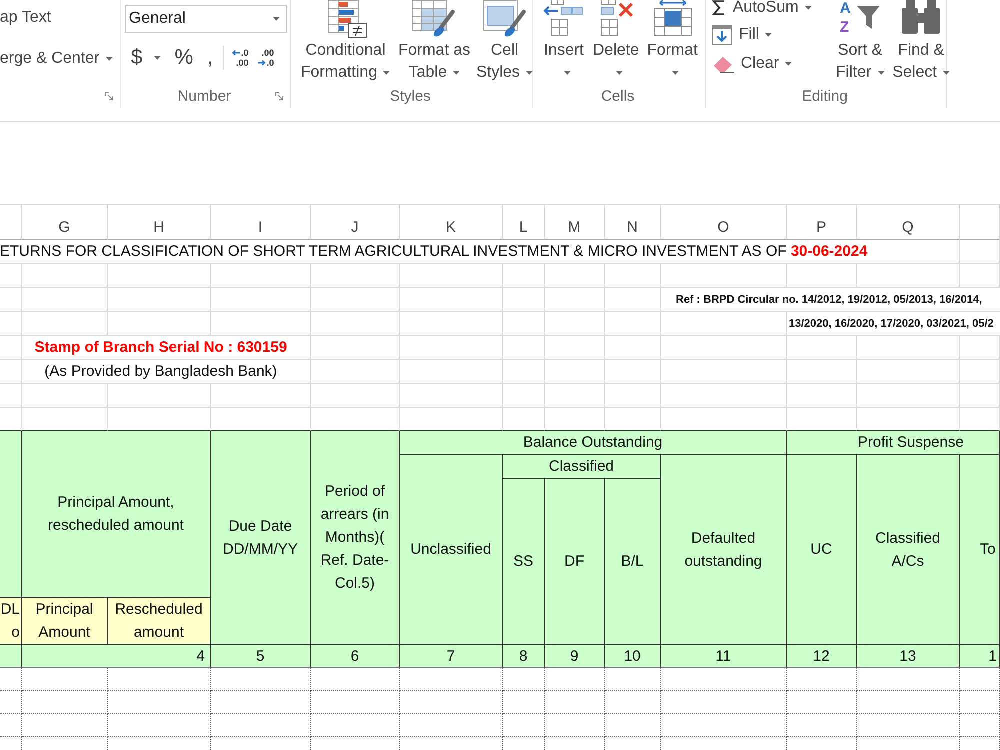  What do you see at coordinates (723, 63) in the screenshot?
I see `eraser-icon` at bounding box center [723, 63].